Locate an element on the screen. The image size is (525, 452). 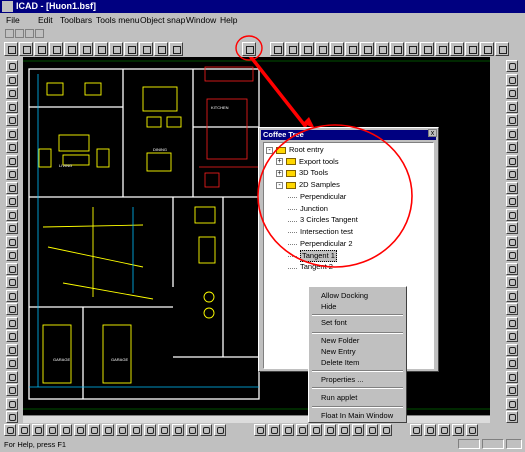
linetype-icon is located at coordinates (29, 33).